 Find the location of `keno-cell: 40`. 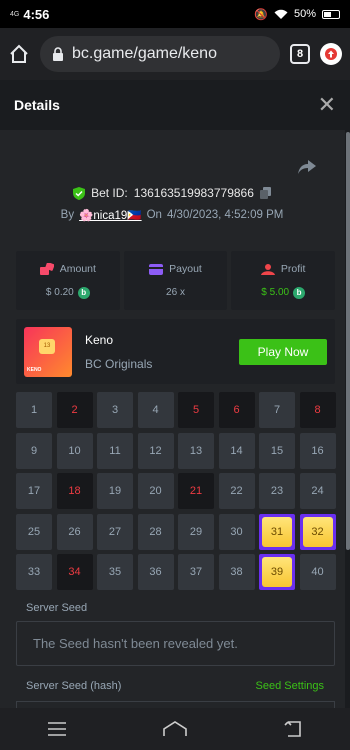

keno-cell: 40 is located at coordinates (317, 572).